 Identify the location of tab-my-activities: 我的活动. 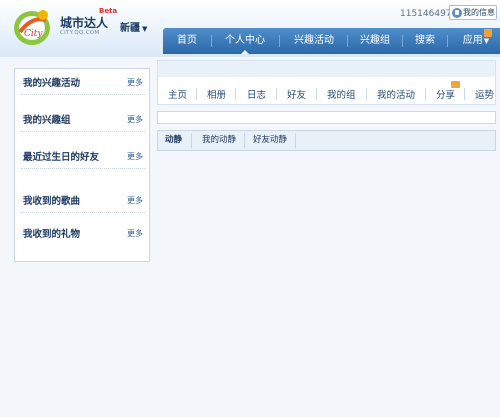
(396, 94).